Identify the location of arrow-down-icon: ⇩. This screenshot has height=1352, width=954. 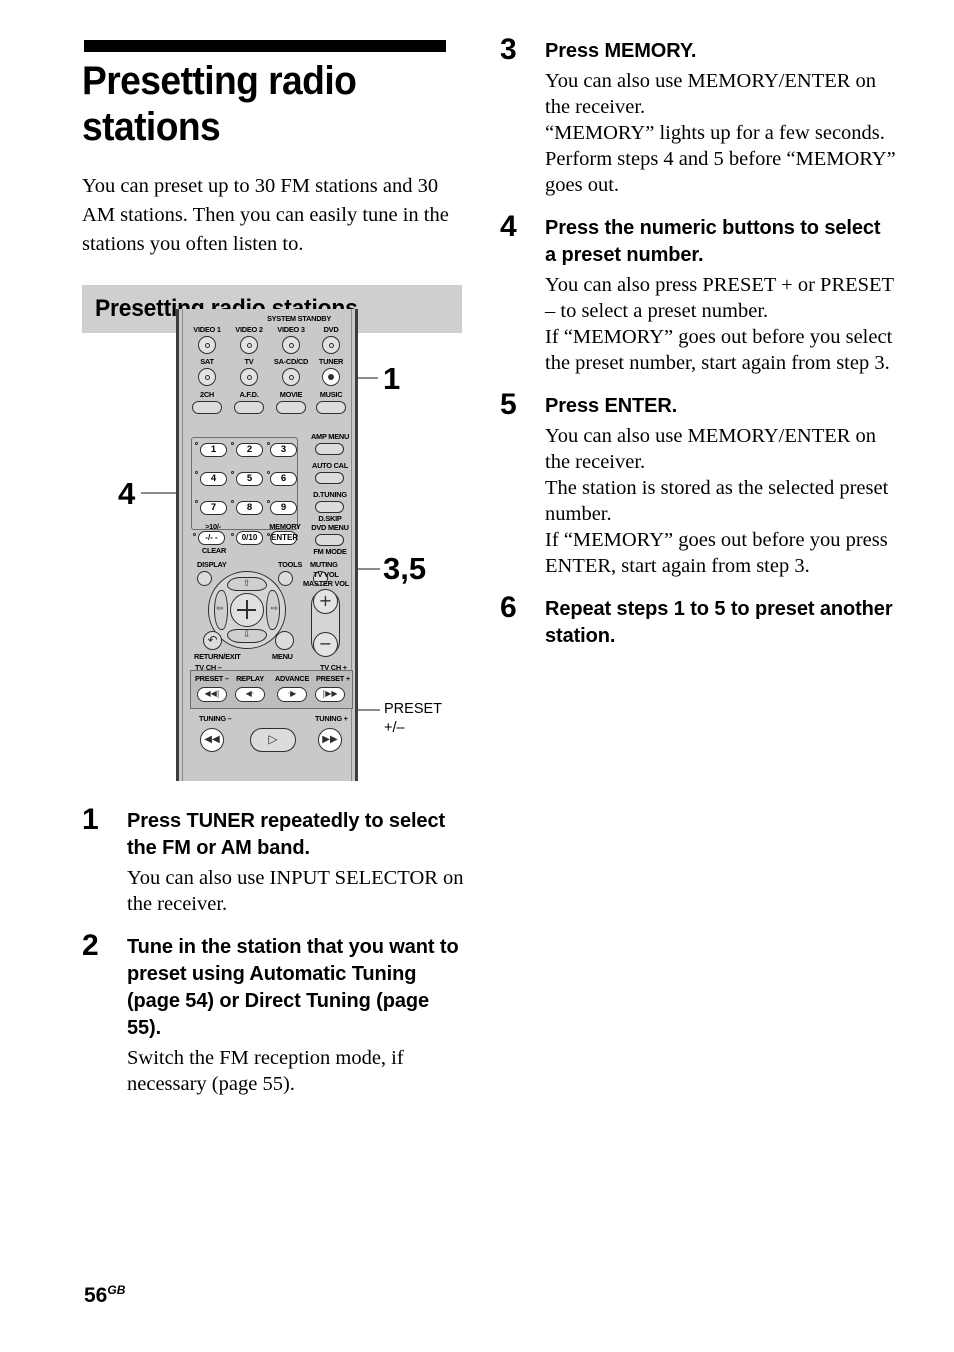
(247, 635).